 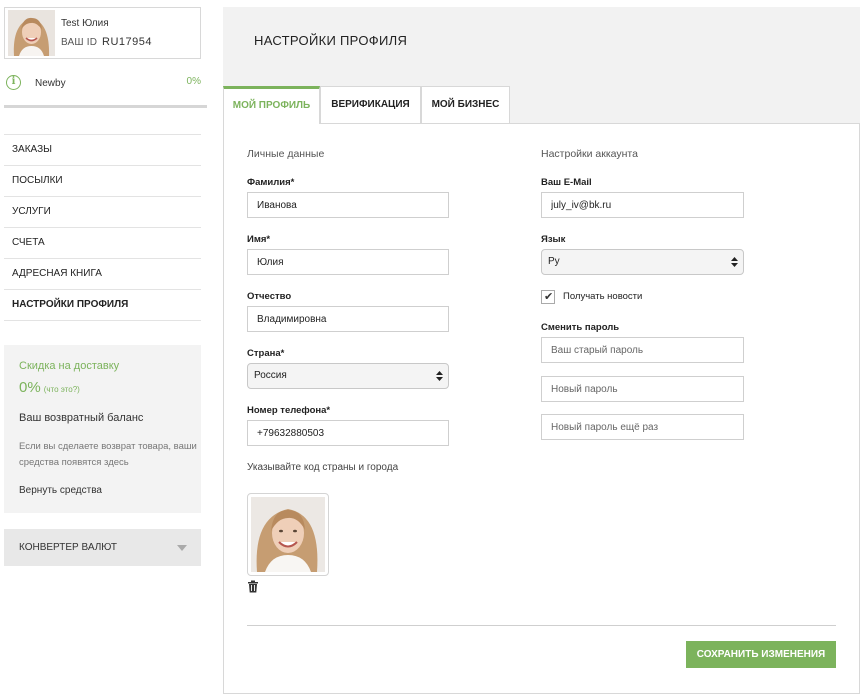 I want to click on discount-title: Скидка на доставку, so click(x=69, y=366).